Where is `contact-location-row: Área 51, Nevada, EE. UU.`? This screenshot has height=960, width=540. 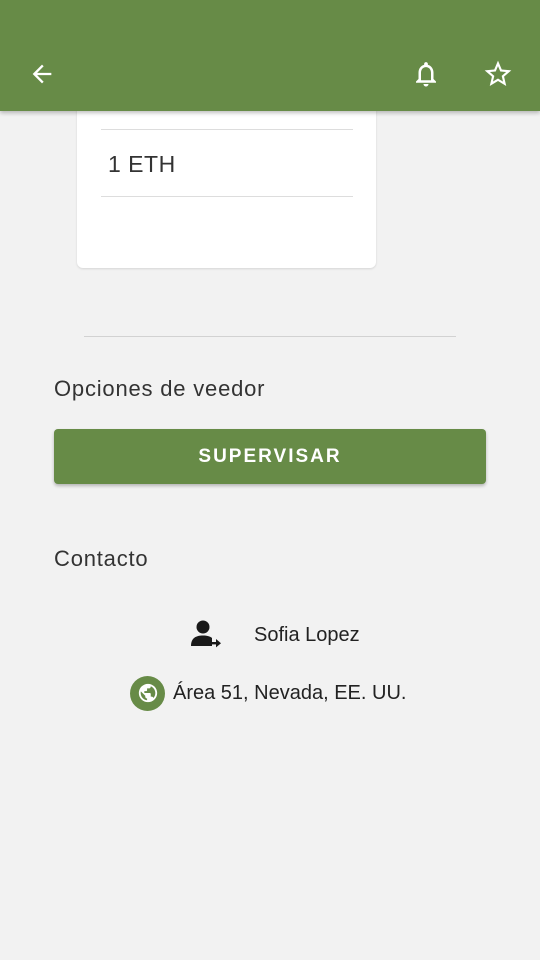
contact-location-row: Área 51, Nevada, EE. UU. is located at coordinates (268, 693).